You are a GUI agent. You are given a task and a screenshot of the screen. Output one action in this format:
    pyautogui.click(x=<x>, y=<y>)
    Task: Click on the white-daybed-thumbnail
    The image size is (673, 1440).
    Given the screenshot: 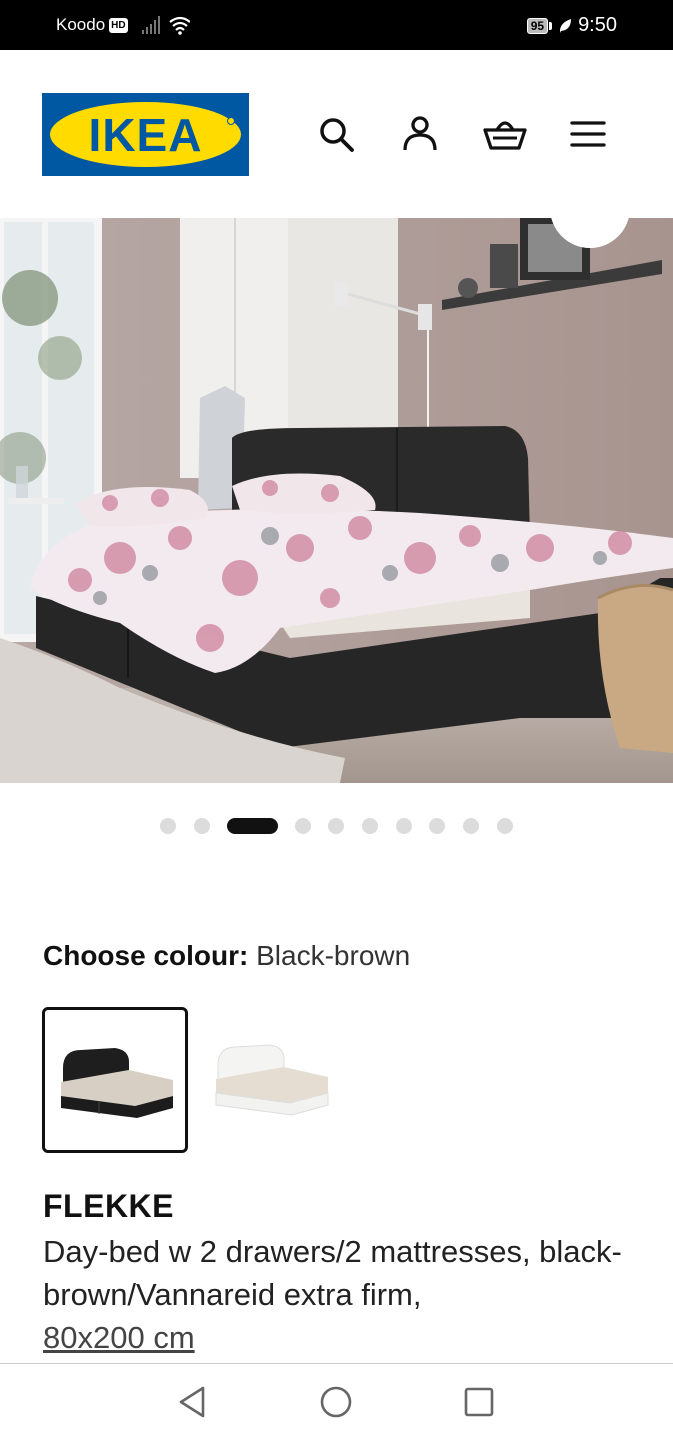 What is the action you would take?
    pyautogui.click(x=272, y=1080)
    